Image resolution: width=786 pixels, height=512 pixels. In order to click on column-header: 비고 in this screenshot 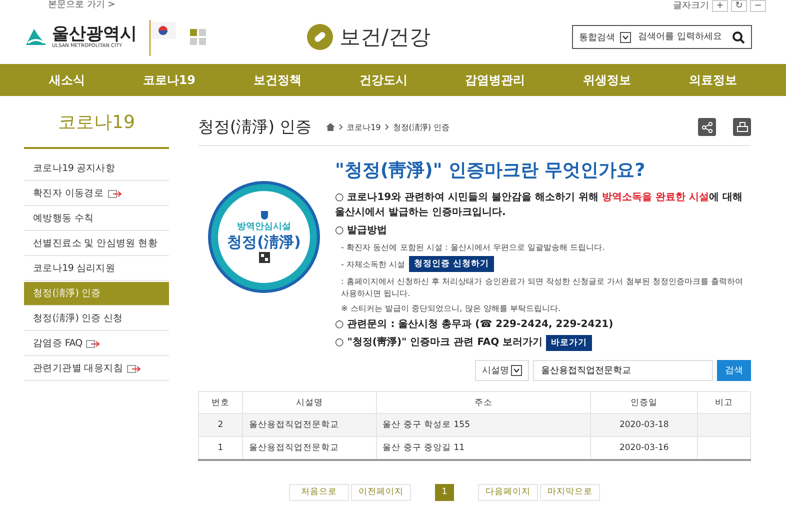, I will do `click(724, 403)`.